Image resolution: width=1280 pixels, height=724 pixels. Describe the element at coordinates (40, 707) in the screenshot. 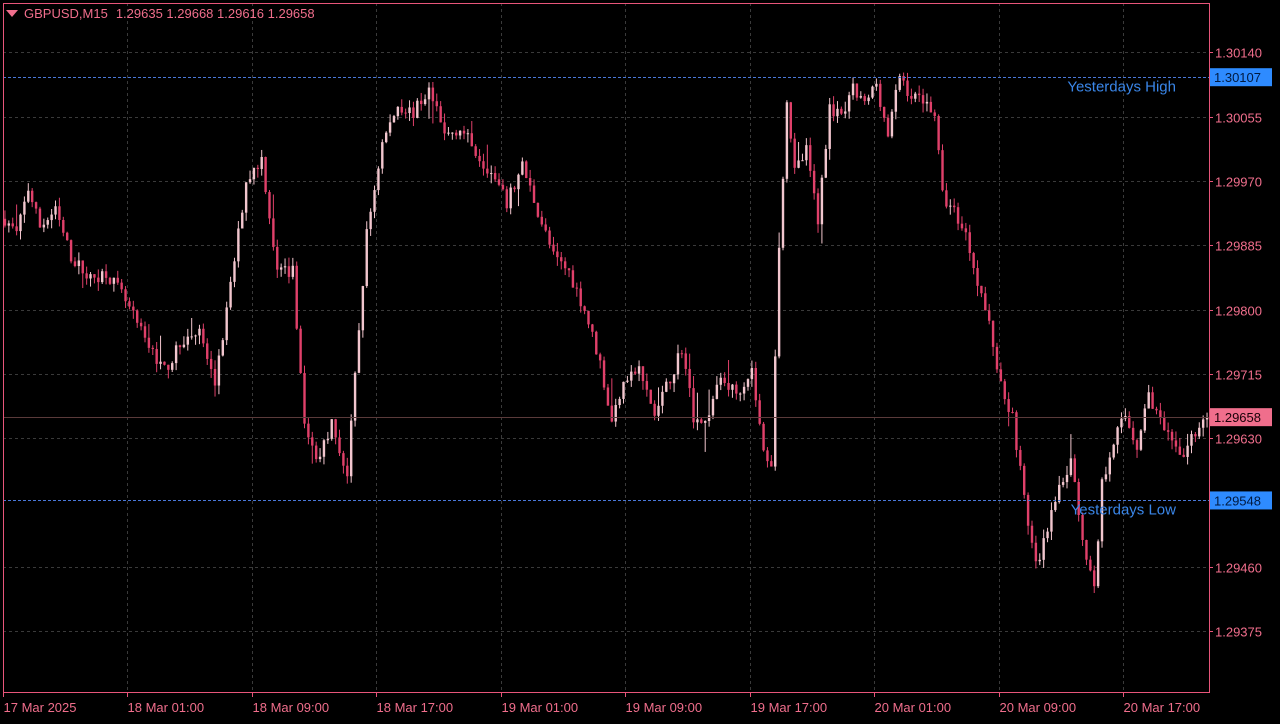

I see `x-tick-label: 17 Mar 2025` at that location.